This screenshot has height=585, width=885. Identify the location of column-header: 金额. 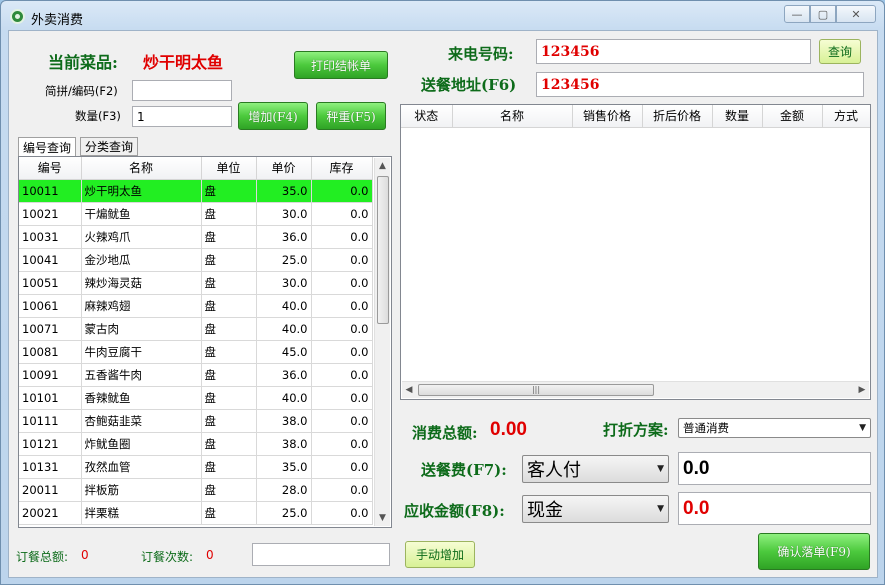
(792, 116).